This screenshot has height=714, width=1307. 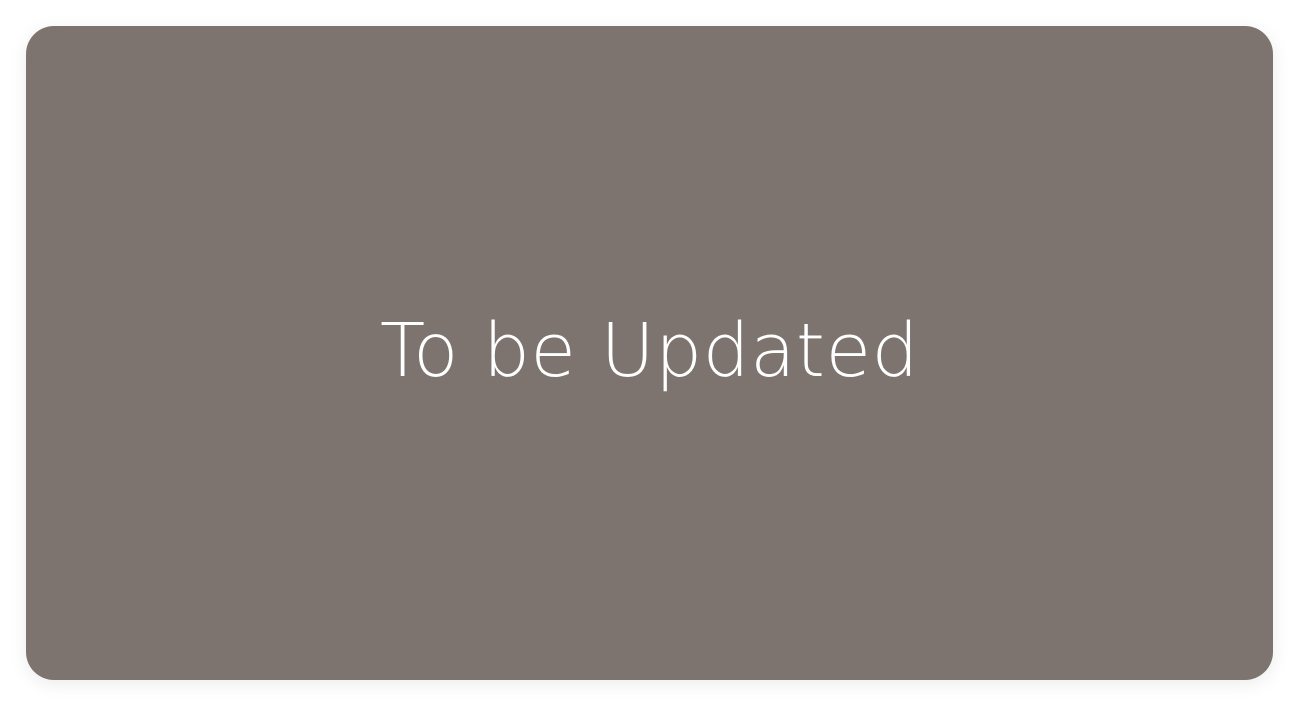 I want to click on placeholder-title: To be Updated, so click(x=649, y=351).